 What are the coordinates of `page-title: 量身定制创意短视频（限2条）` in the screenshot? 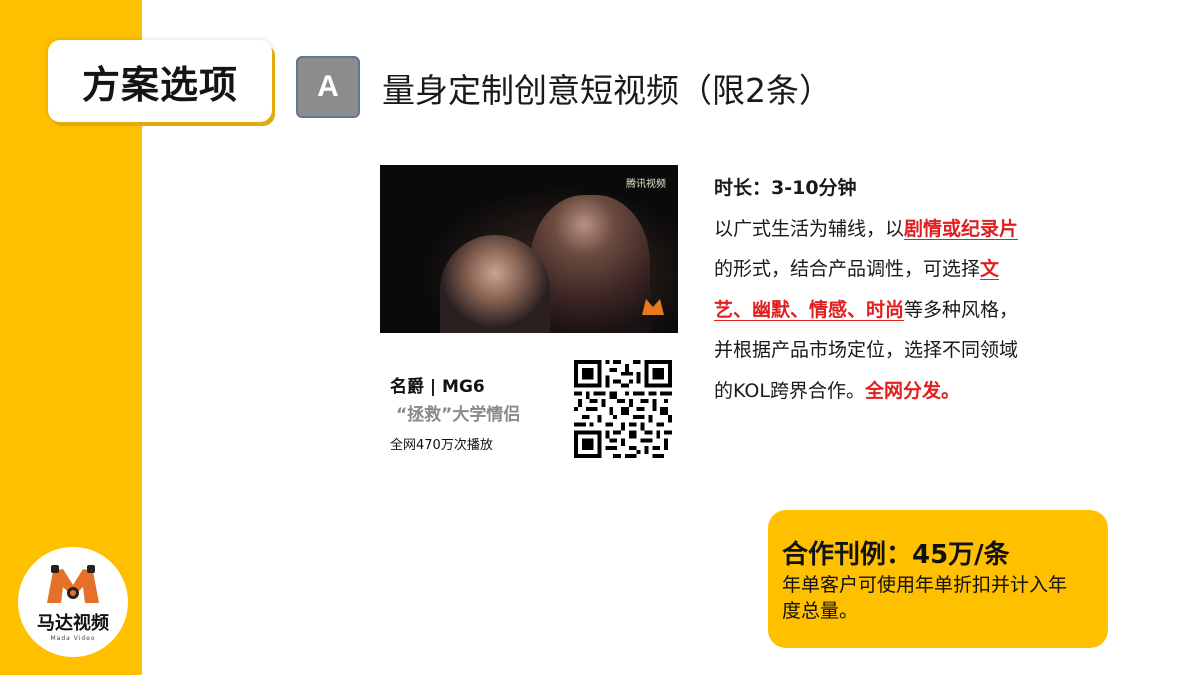 It's located at (607, 90).